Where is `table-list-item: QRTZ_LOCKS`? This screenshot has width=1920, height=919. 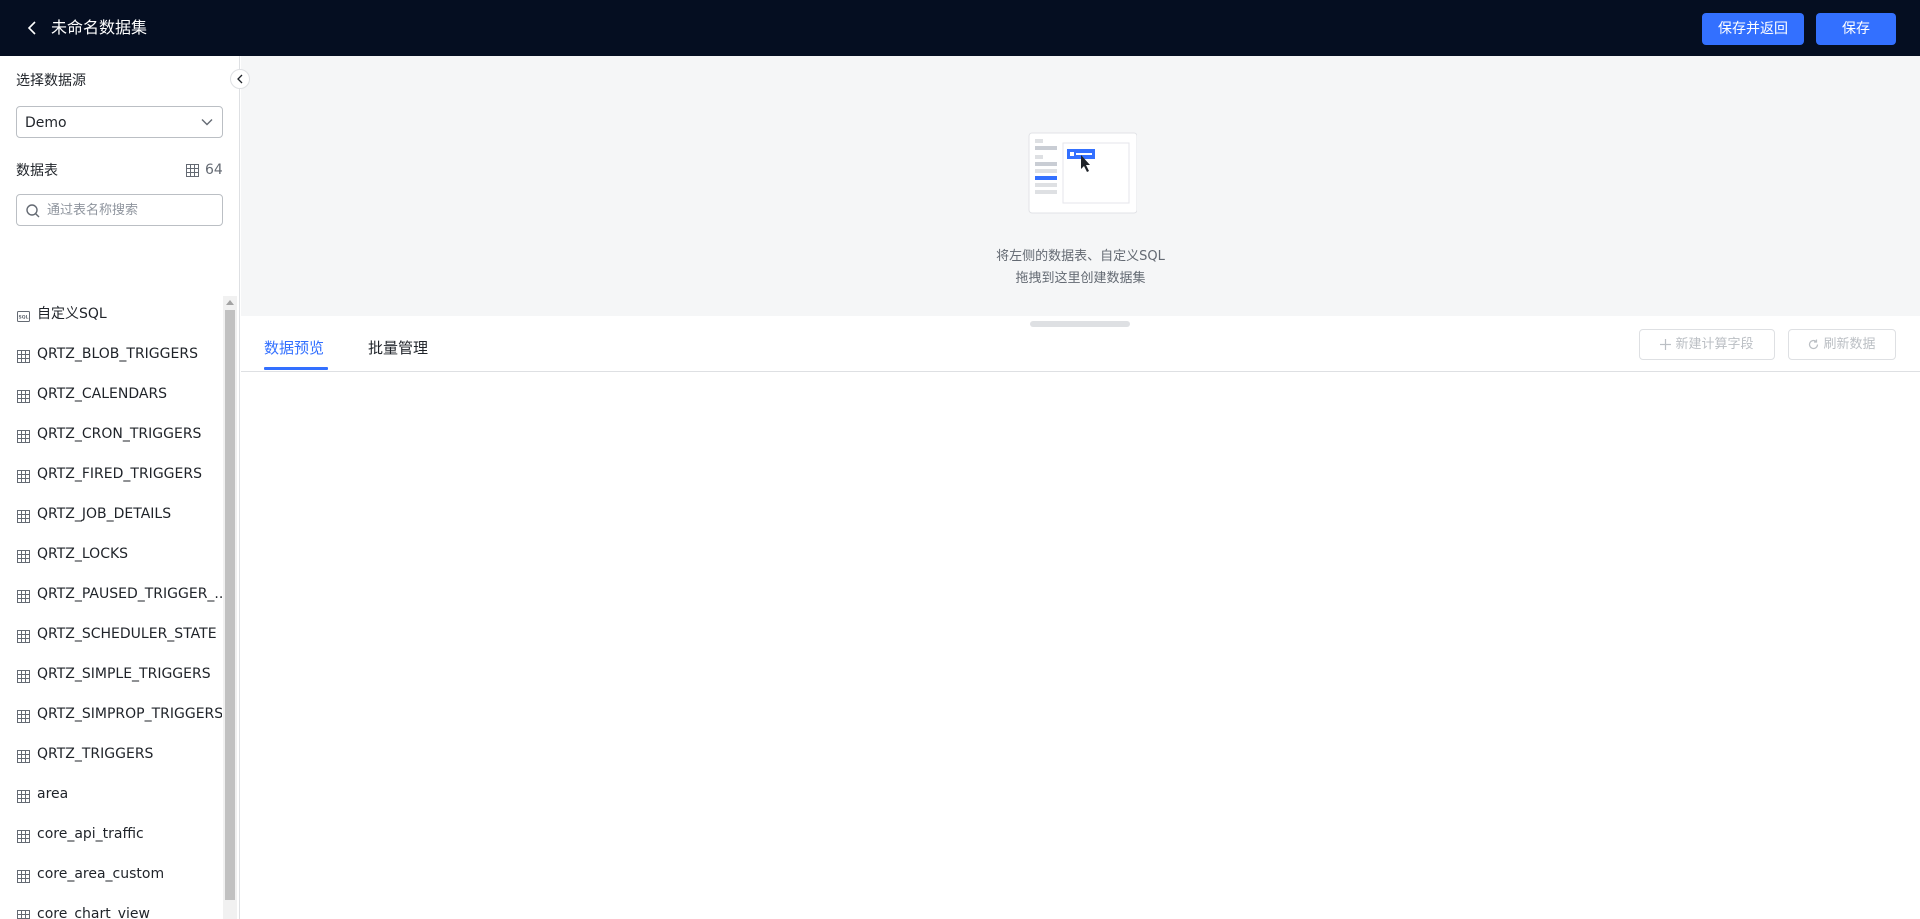
table-list-item: QRTZ_LOCKS is located at coordinates (111, 554).